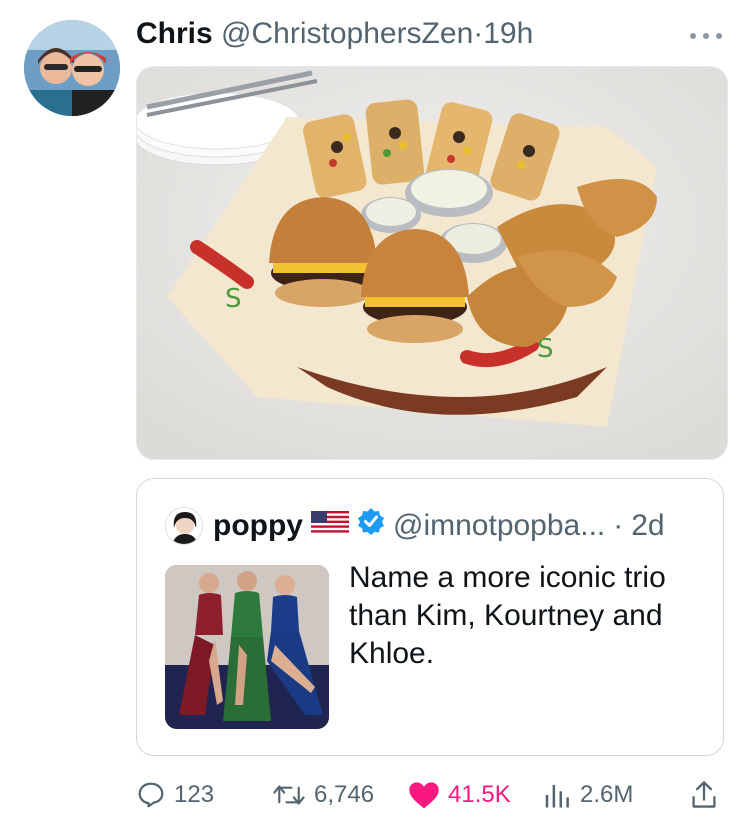  Describe the element at coordinates (607, 794) in the screenshot. I see `views-count: 2.6M` at that location.